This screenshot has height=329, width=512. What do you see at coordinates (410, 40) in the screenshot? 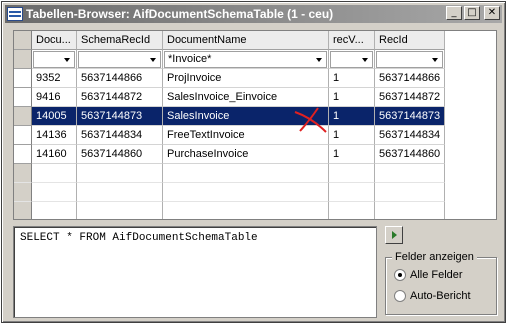
I see `column-header: RecId` at bounding box center [410, 40].